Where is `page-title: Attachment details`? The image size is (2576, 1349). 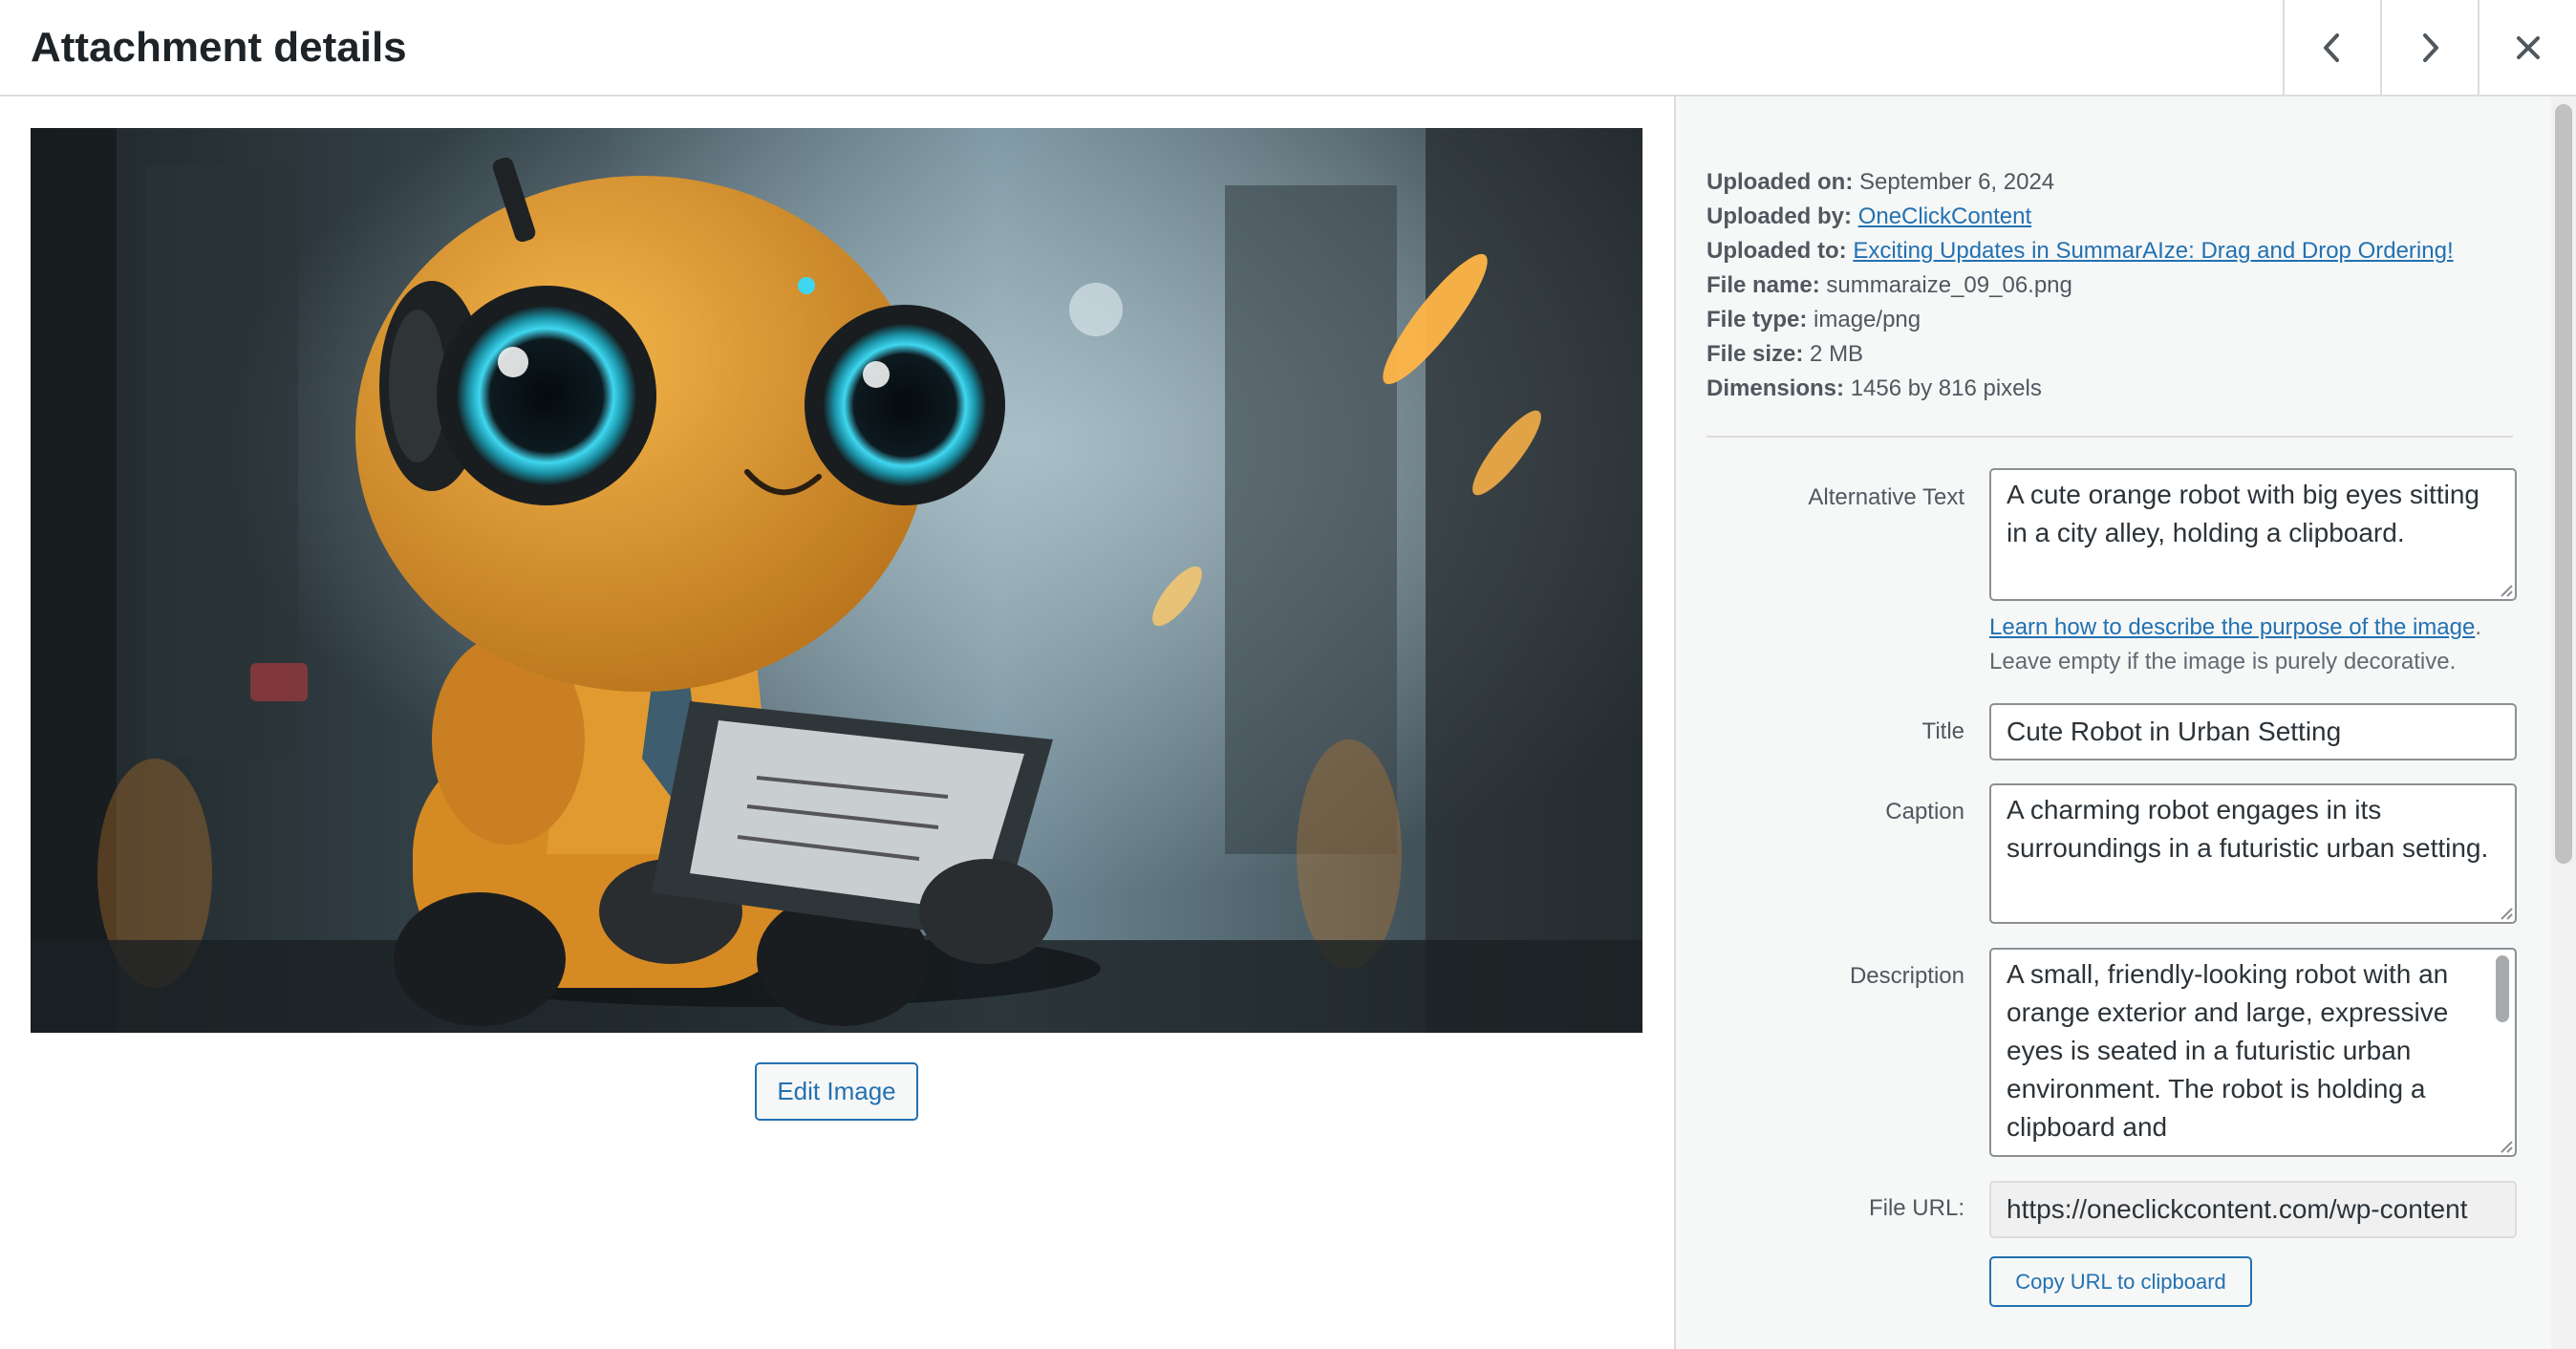 page-title: Attachment details is located at coordinates (219, 48).